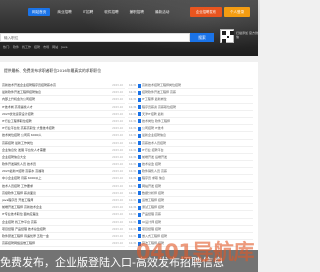  What do you see at coordinates (62, 186) in the screenshot?
I see `list-item: 技术人员招聘 工作要求 2023-10` at bounding box center [62, 186].